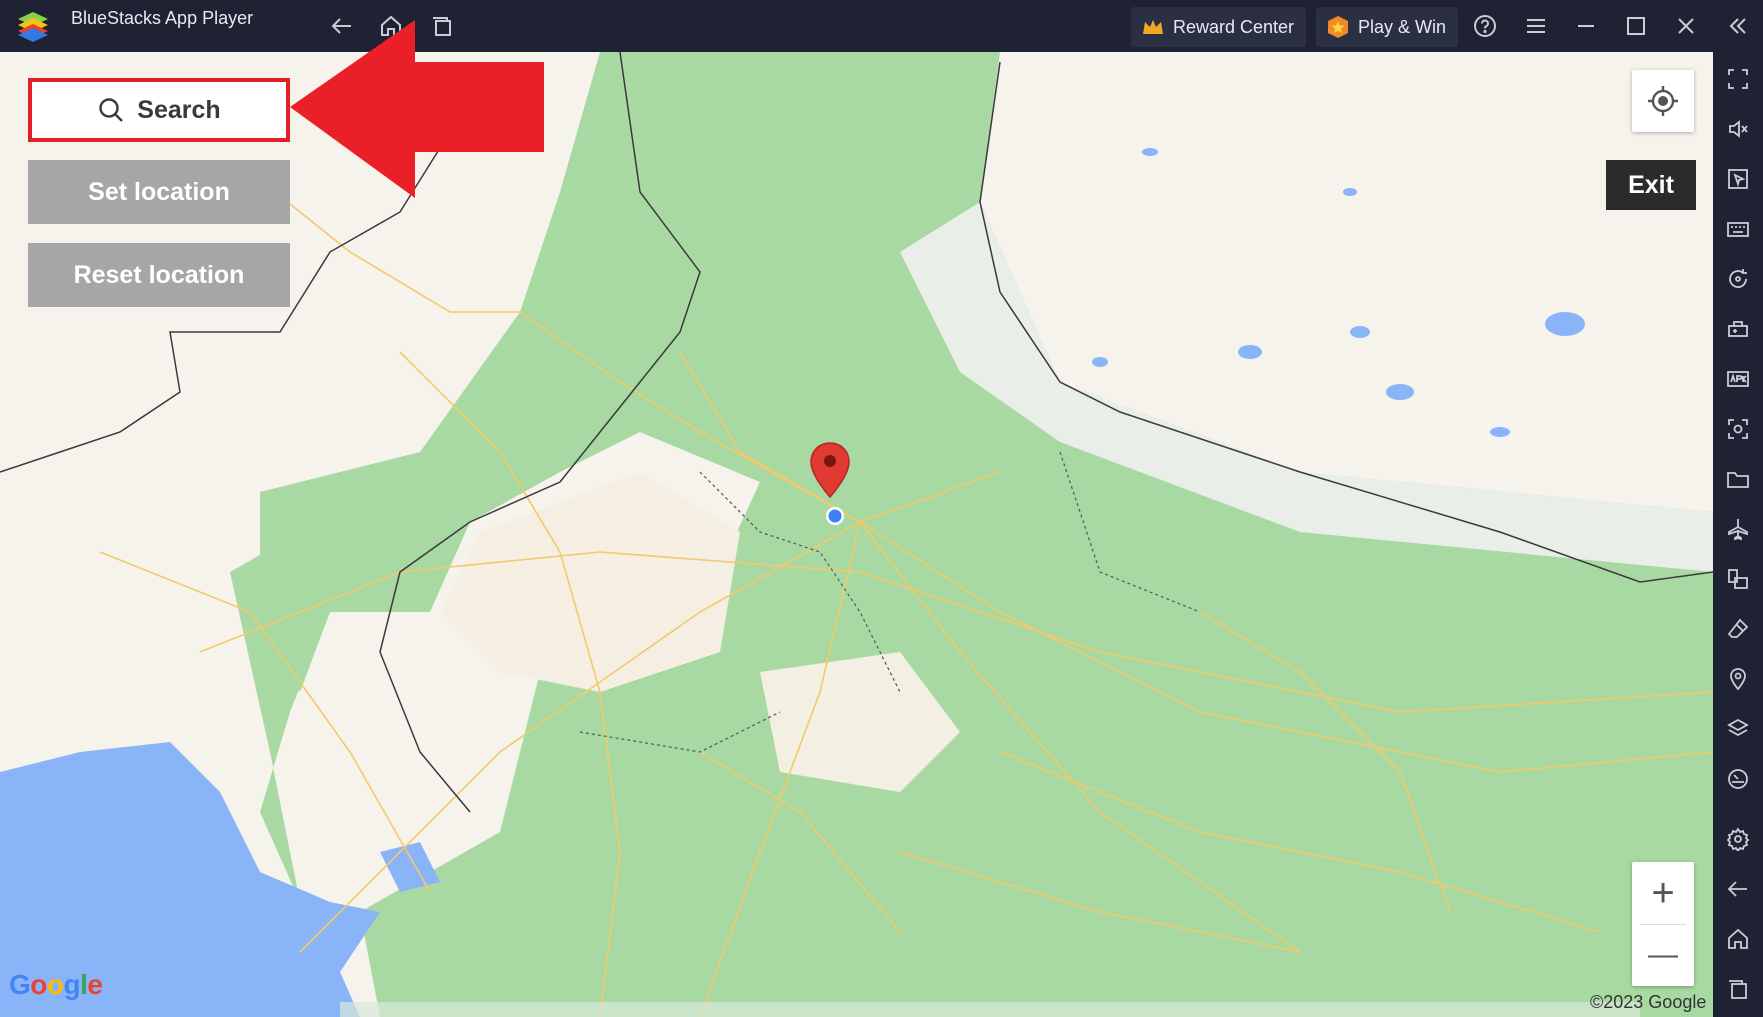  Describe the element at coordinates (1738, 629) in the screenshot. I see `eraser-icon` at that location.